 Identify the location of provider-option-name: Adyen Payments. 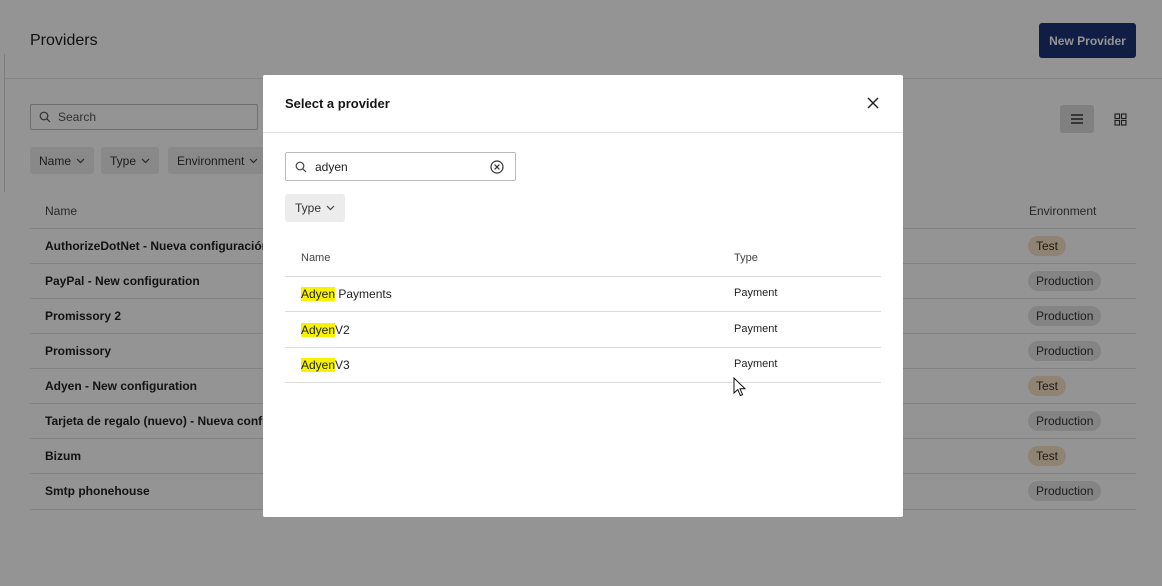
(346, 294).